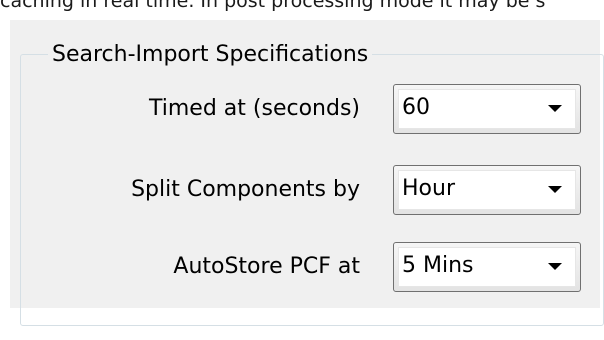 This screenshot has height=340, width=604. I want to click on timed-at-value: 60, so click(416, 107).